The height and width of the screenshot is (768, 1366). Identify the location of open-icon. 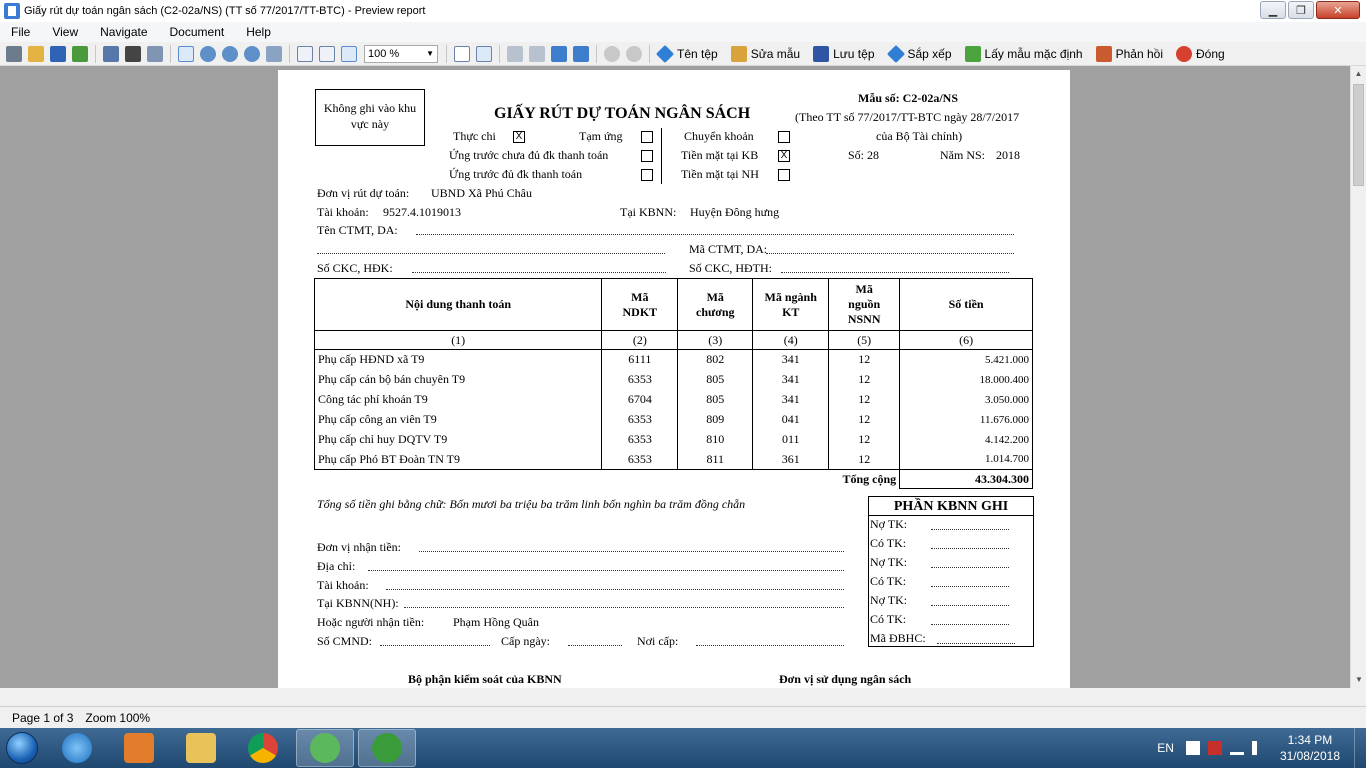
(36, 53).